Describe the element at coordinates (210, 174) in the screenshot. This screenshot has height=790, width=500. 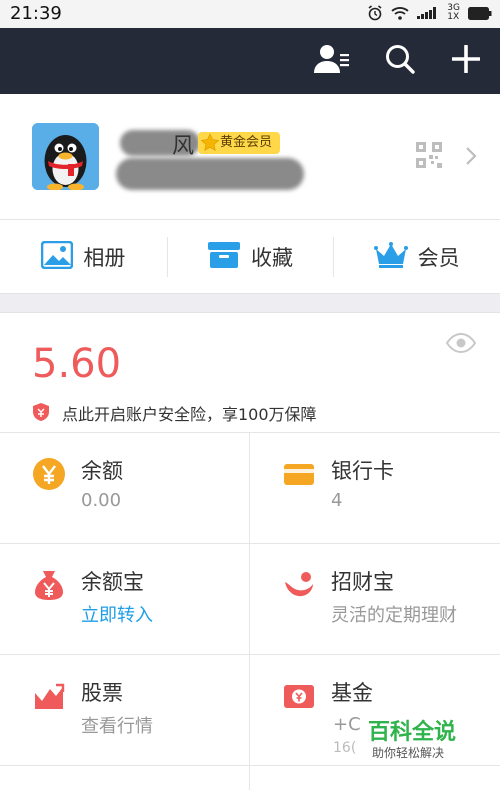
I see `account-redacted` at that location.